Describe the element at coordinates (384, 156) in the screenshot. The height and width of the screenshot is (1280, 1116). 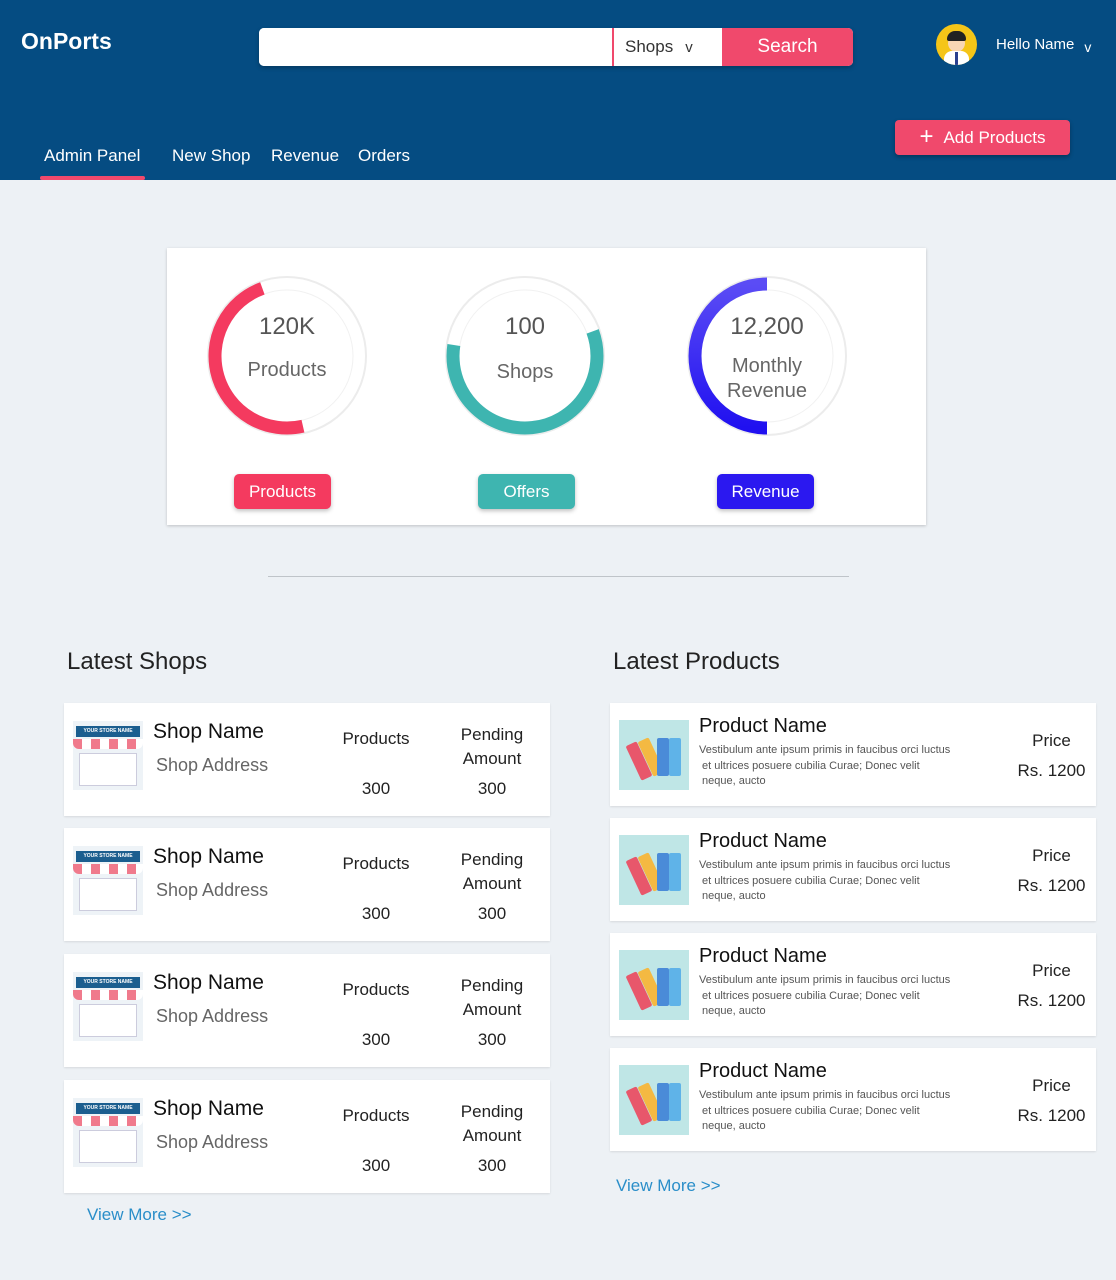
I see `tab-orders: Orders` at that location.